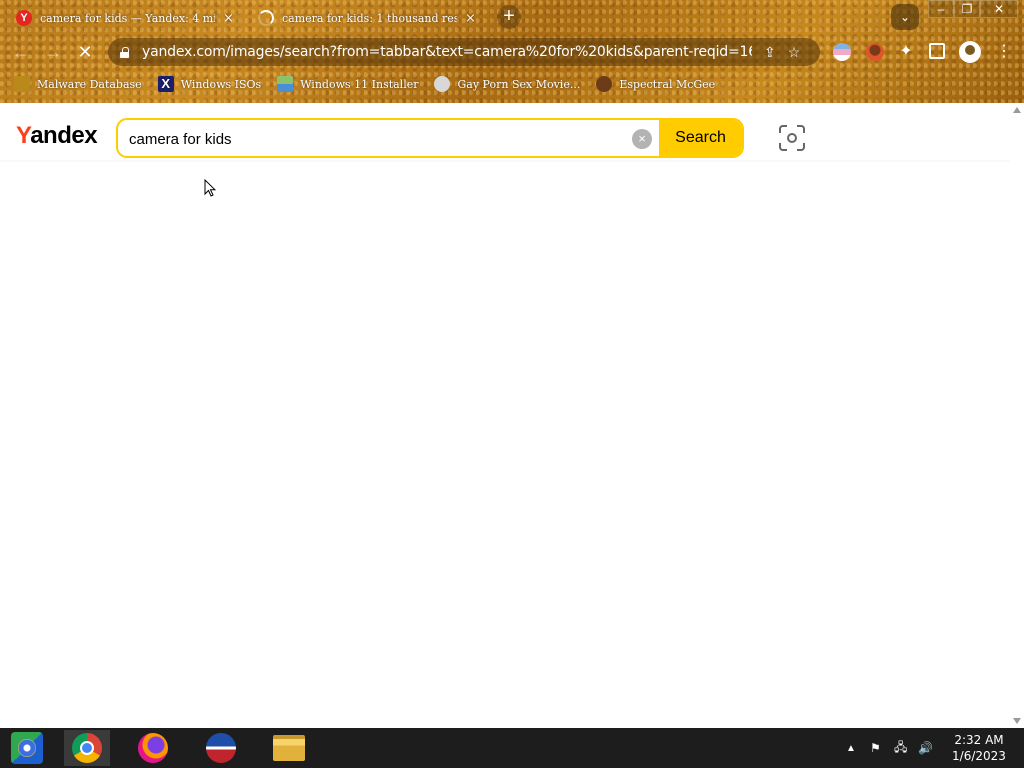 Image resolution: width=1024 pixels, height=768 pixels. Describe the element at coordinates (512, 748) in the screenshot. I see `taskbar: ▲ ⚑ 🖧 🔊 2:32 AM 1/6/2023` at that location.